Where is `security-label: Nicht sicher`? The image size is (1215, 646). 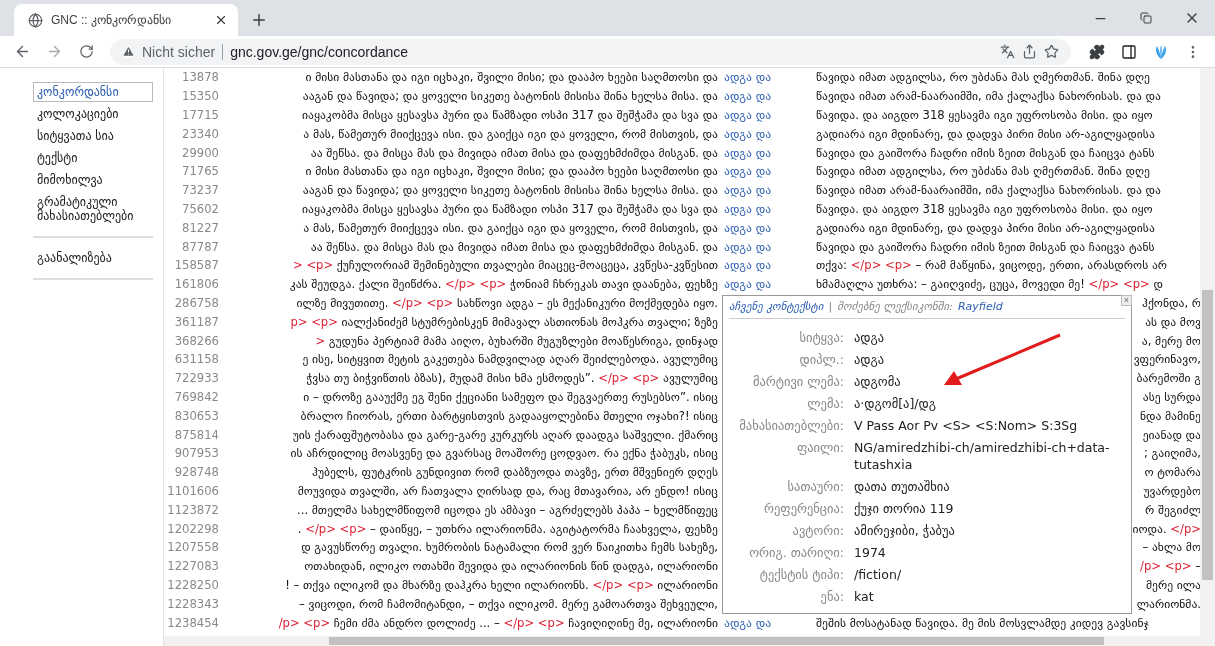
security-label: Nicht sicher is located at coordinates (179, 51).